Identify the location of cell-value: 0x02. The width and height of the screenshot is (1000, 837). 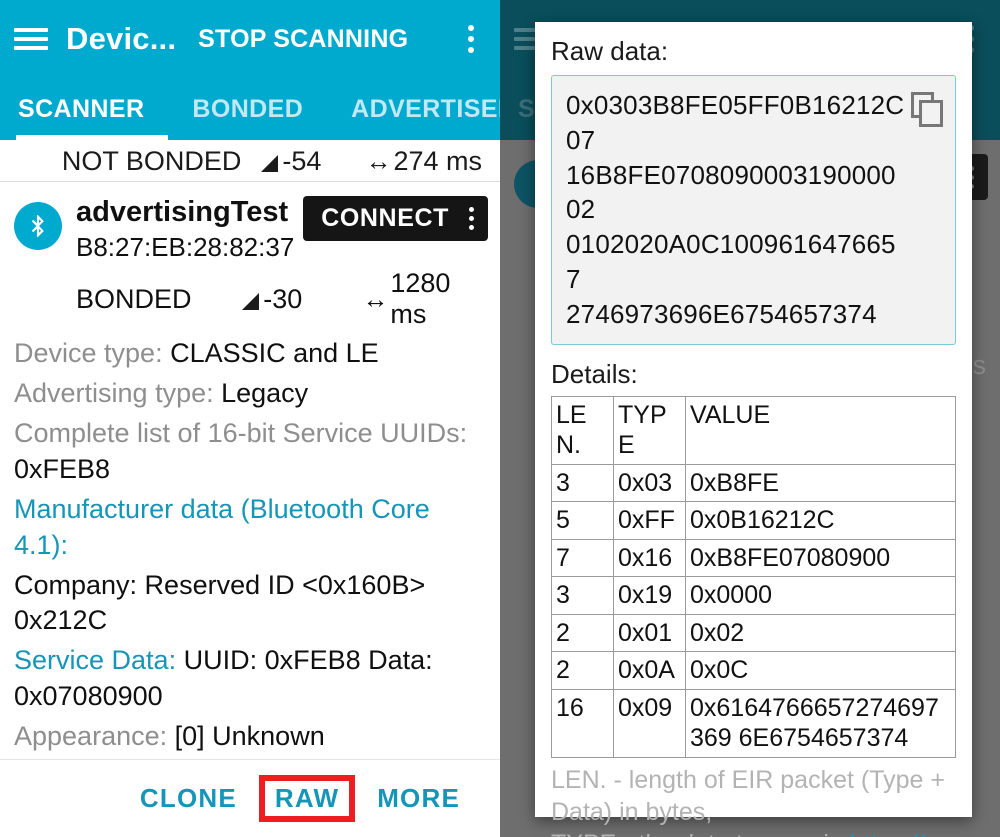
(820, 633).